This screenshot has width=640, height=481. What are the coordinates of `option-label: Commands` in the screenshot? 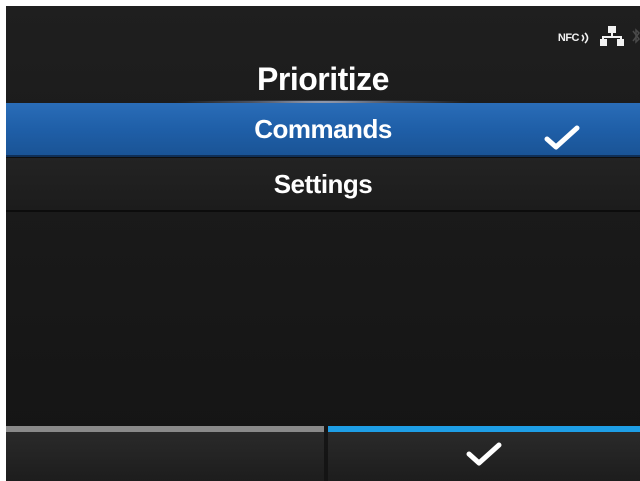 It's located at (323, 129).